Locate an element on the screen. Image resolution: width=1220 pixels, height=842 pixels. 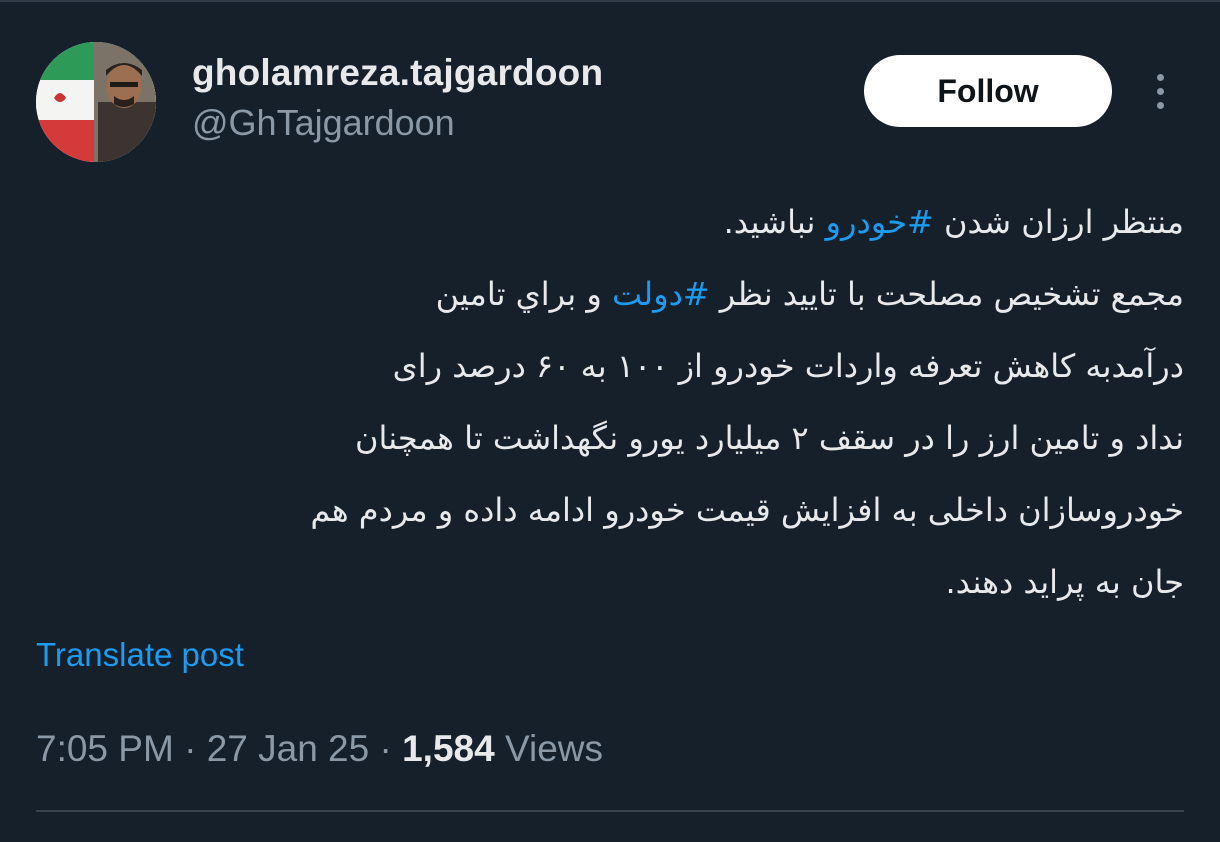
author-display-name: gholamreza.tajgardoon is located at coordinates (397, 73).